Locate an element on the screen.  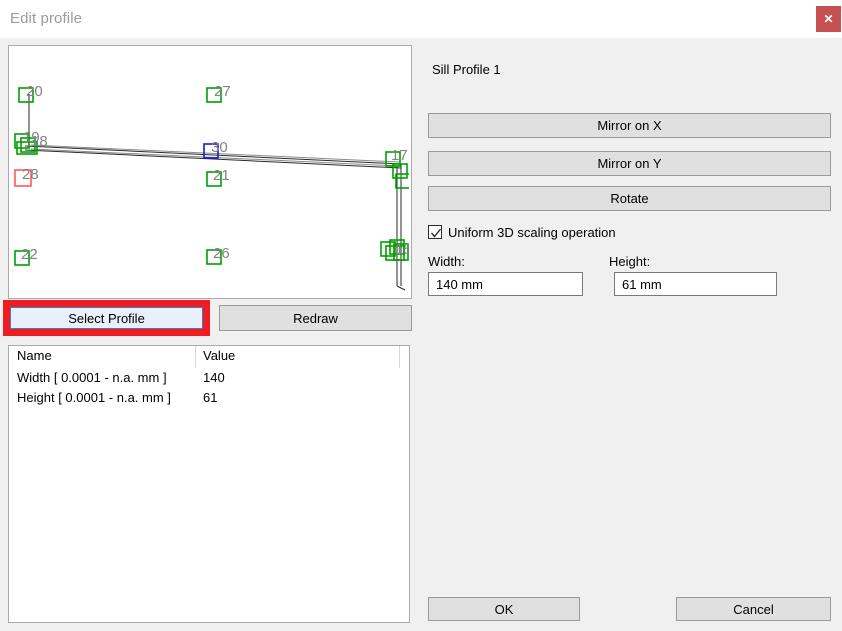
close-icon: ✕ is located at coordinates (828, 19).